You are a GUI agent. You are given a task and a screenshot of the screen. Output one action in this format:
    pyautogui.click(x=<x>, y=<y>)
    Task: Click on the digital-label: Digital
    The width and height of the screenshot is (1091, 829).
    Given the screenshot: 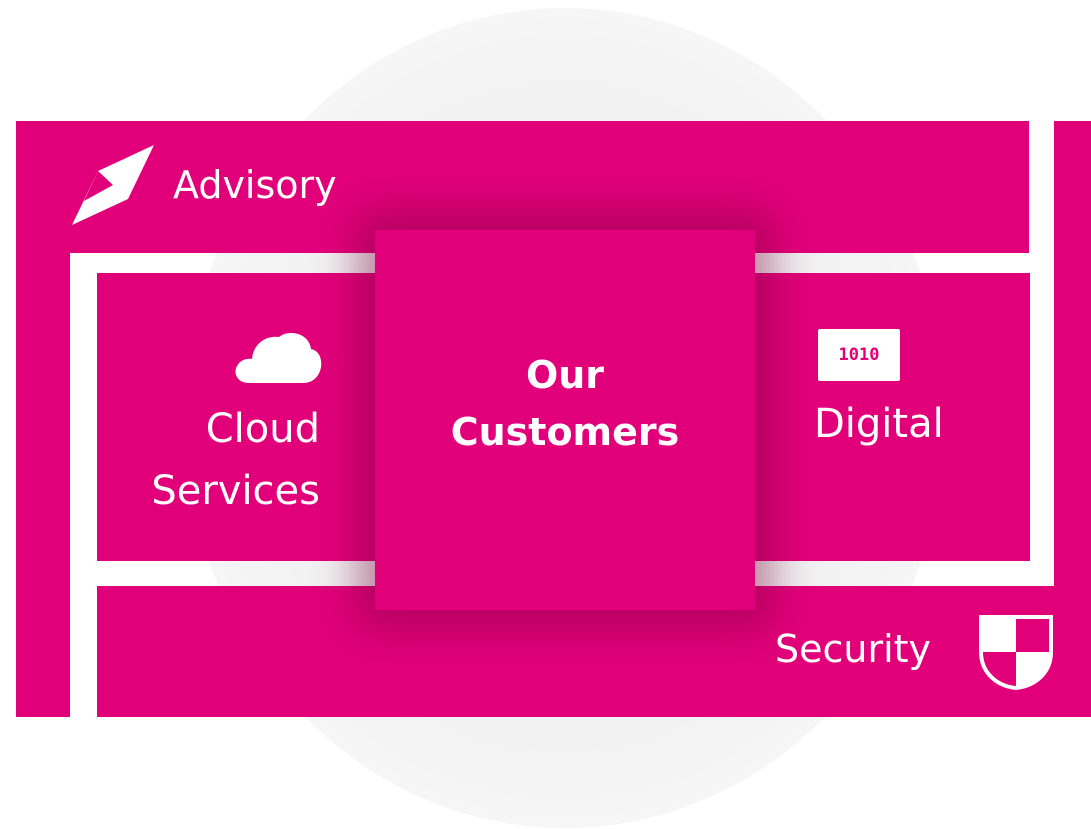 What is the action you would take?
    pyautogui.click(x=879, y=424)
    